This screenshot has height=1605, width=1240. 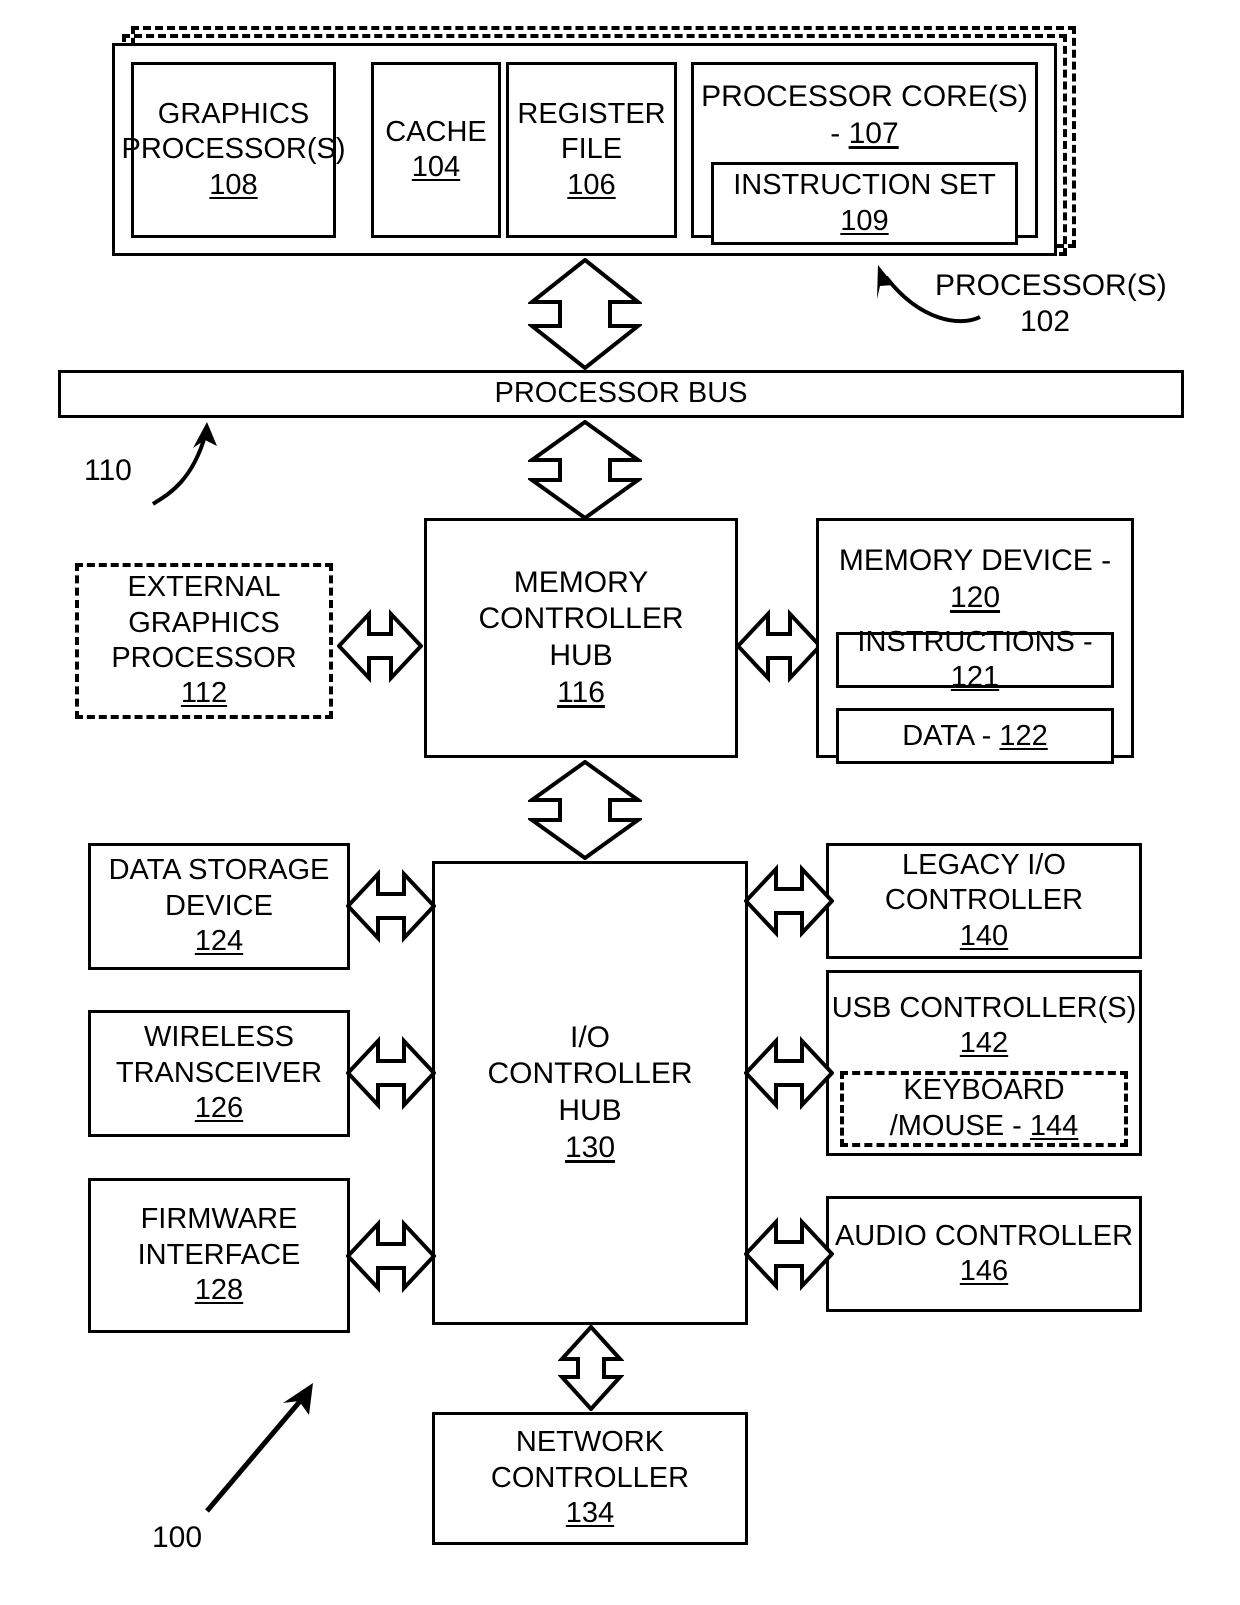 I want to click on firmware-interface-title: FIRMWARE INTERFACE, so click(x=219, y=1237).